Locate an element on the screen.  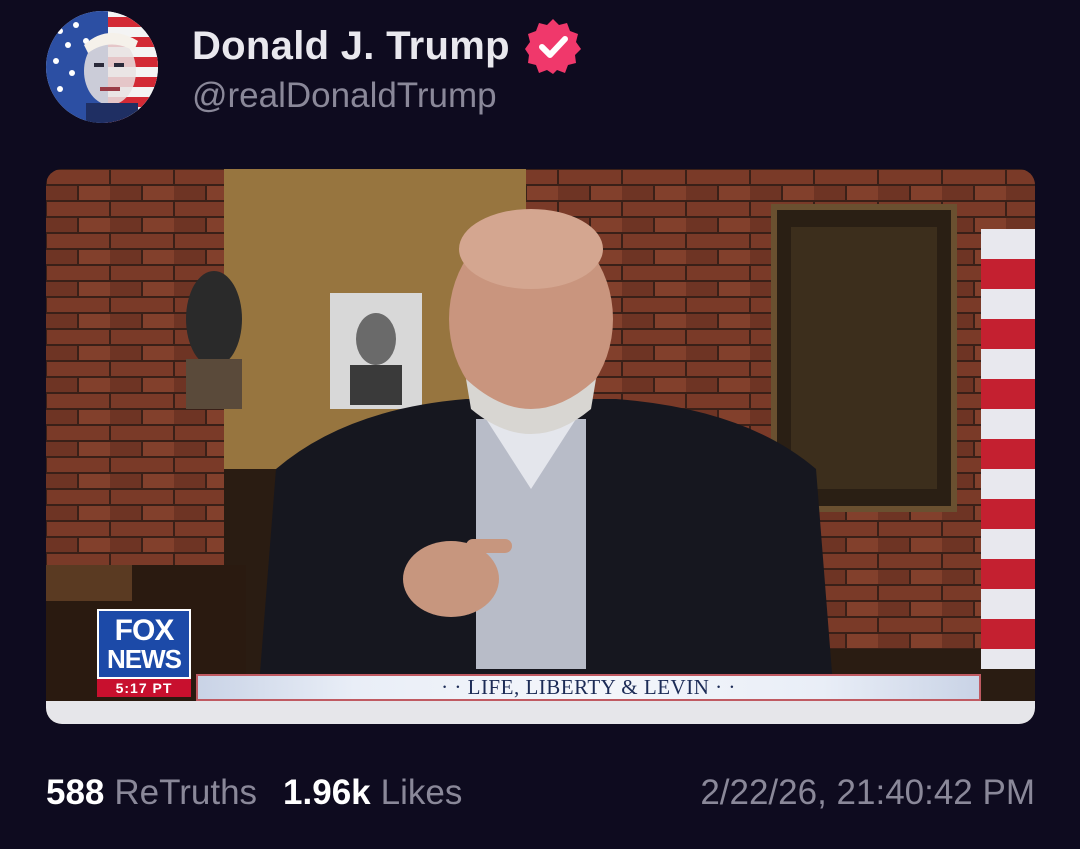
post-header: Donald J. Trump @realDonaldTrump is located at coordinates (314, 67).